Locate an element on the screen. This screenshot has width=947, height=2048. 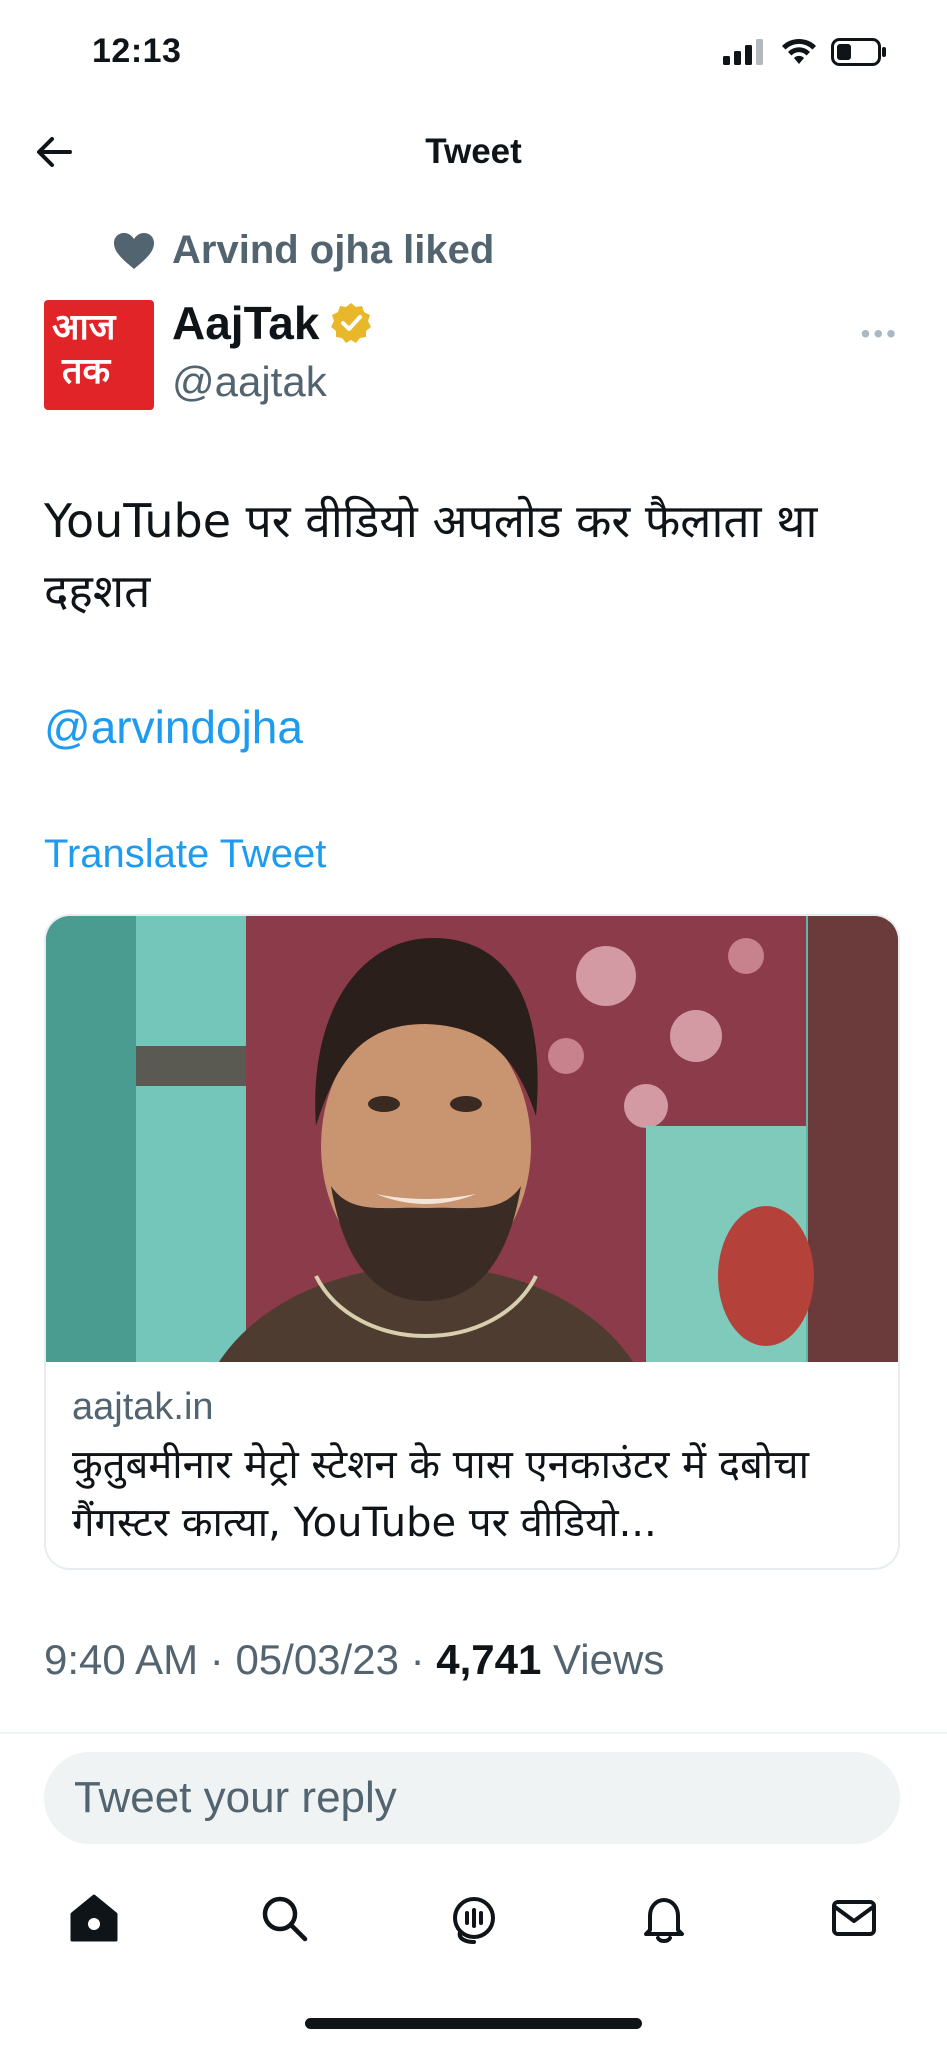
page-title: Tweet is located at coordinates (473, 151).